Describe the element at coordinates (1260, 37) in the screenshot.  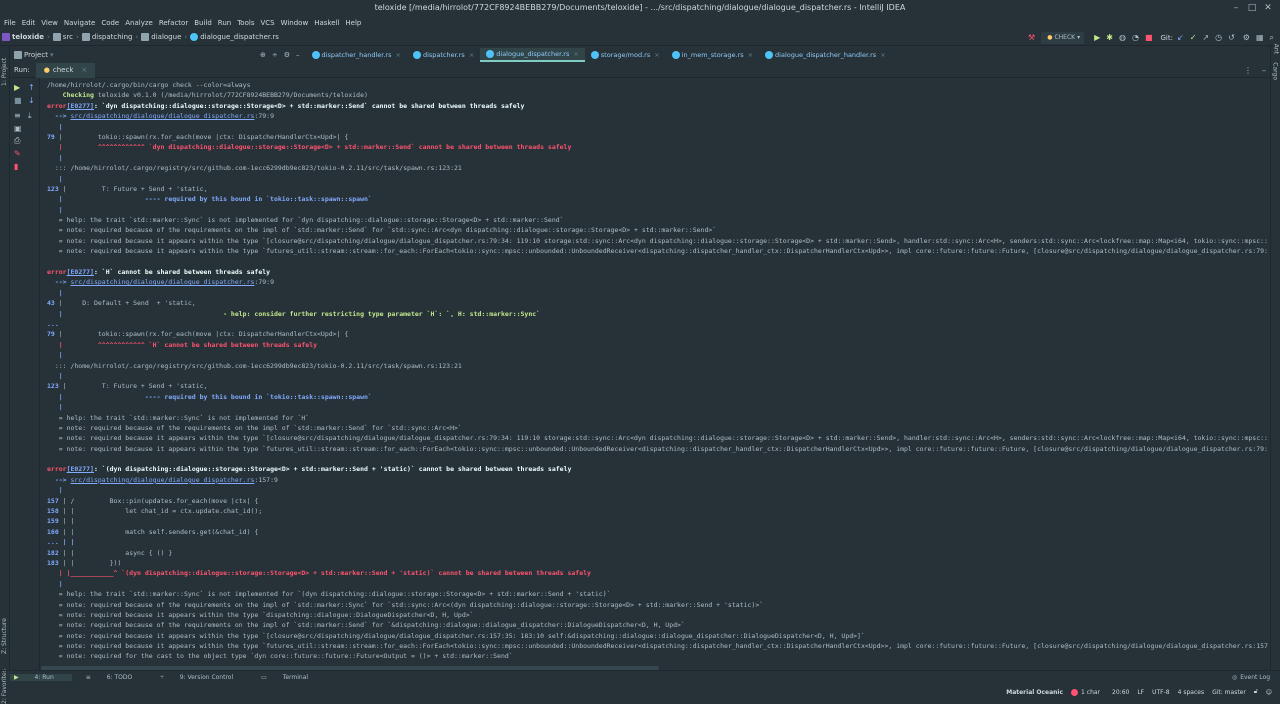
I see `project-structure-icon: ▦` at that location.